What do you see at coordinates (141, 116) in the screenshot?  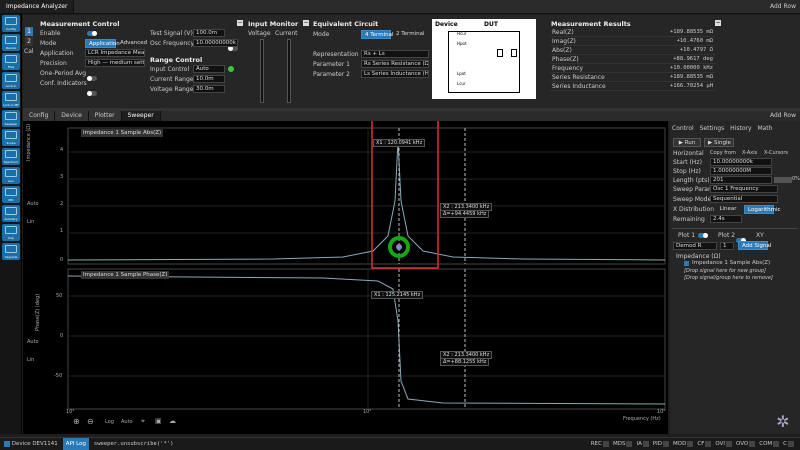 I see `tab-sweeper: Sweeper` at bounding box center [141, 116].